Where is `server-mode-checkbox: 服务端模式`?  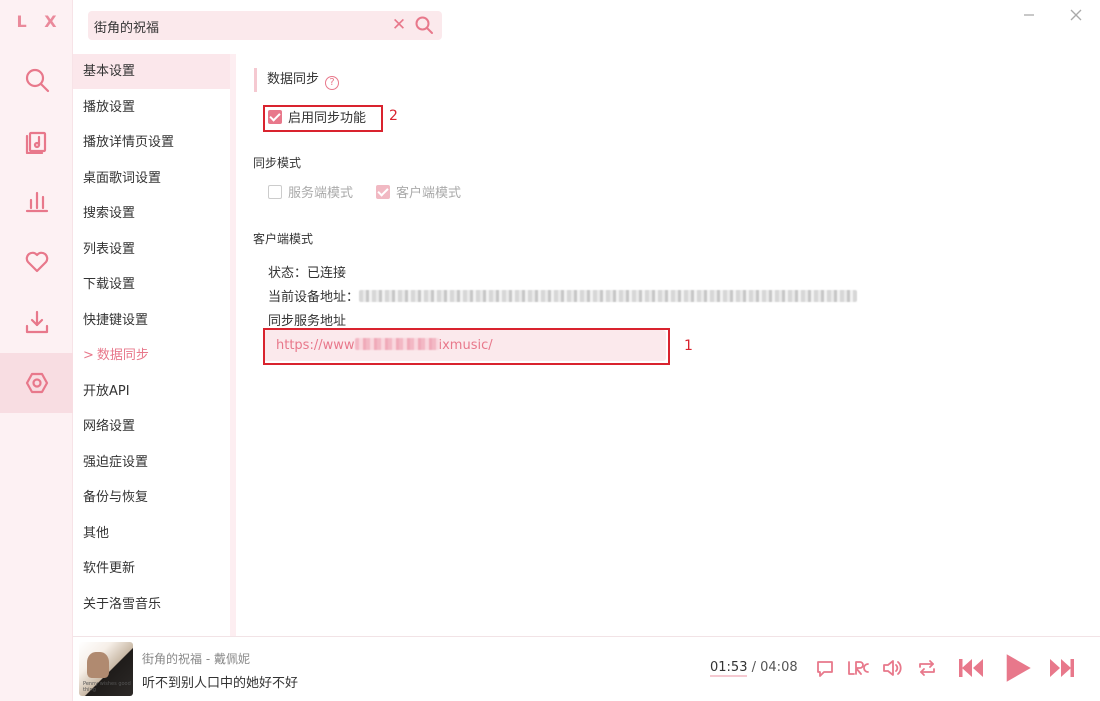 server-mode-checkbox: 服务端模式 is located at coordinates (310, 194).